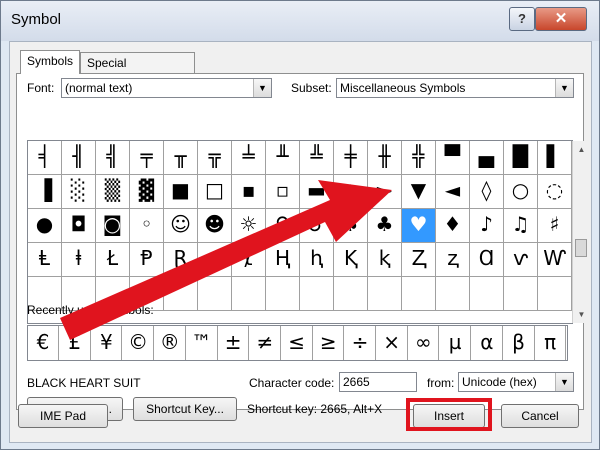 The width and height of the screenshot is (600, 450). Describe the element at coordinates (392, 343) in the screenshot. I see `recent-symbol-cell: ×` at that location.